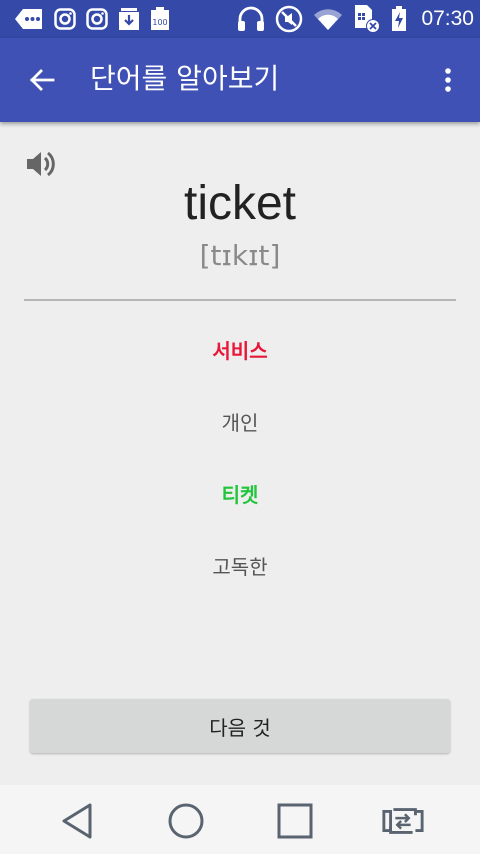 The image size is (480, 854). I want to click on nav-switch-button, so click(403, 821).